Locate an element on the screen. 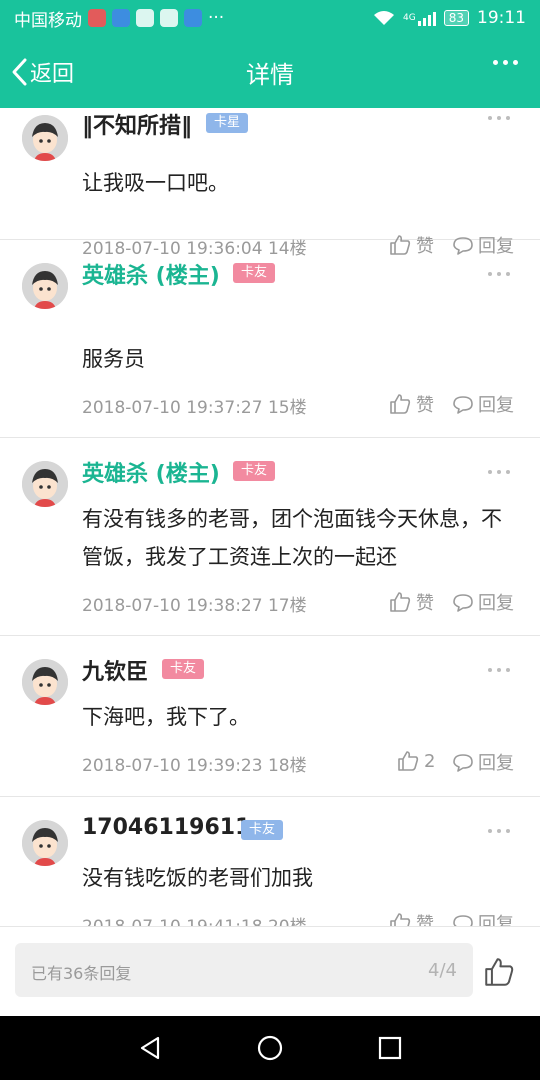  system-nav-bar is located at coordinates (270, 1048).